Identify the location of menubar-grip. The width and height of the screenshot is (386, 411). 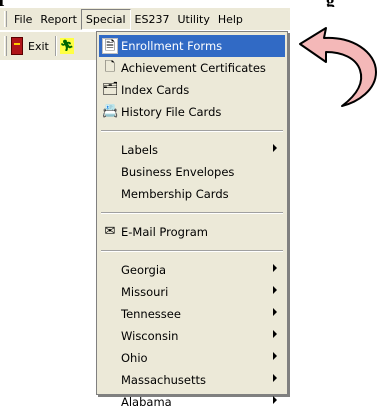
(5, 19).